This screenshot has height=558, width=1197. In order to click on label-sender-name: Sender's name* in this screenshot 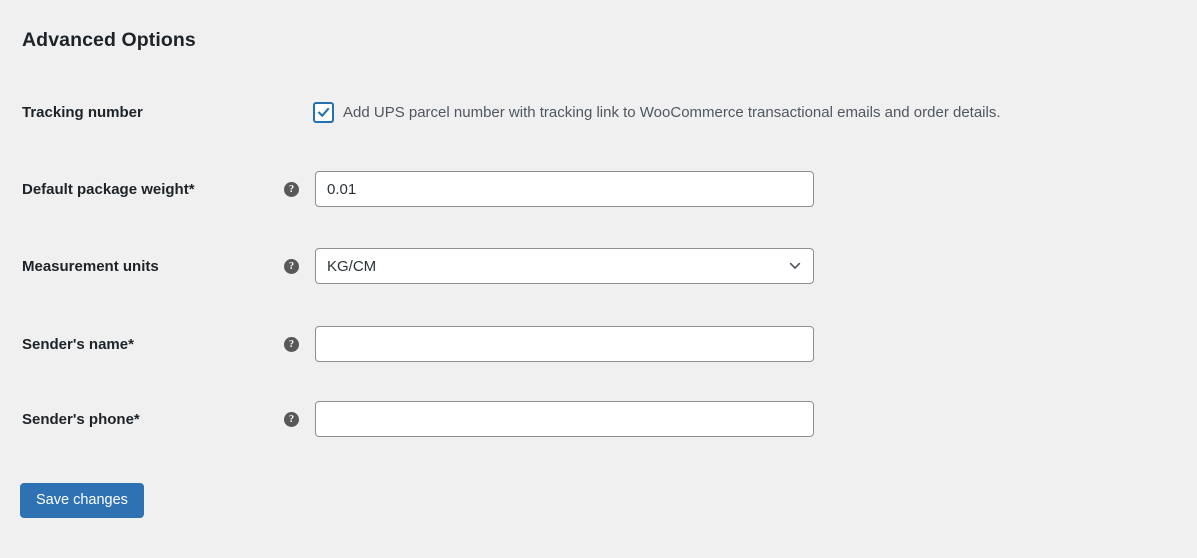, I will do `click(78, 344)`.